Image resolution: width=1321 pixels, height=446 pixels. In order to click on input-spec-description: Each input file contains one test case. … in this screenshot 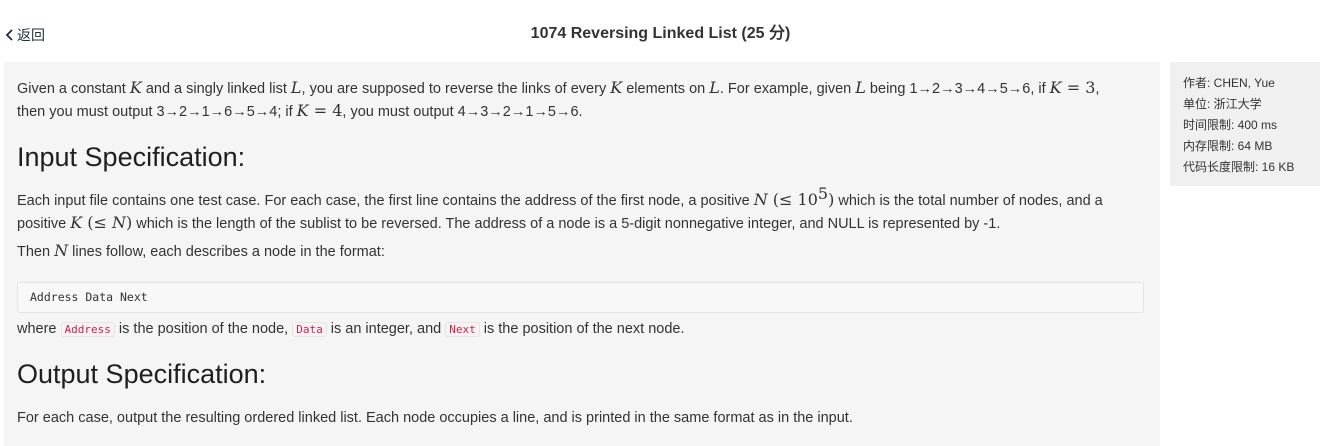, I will do `click(560, 208)`.